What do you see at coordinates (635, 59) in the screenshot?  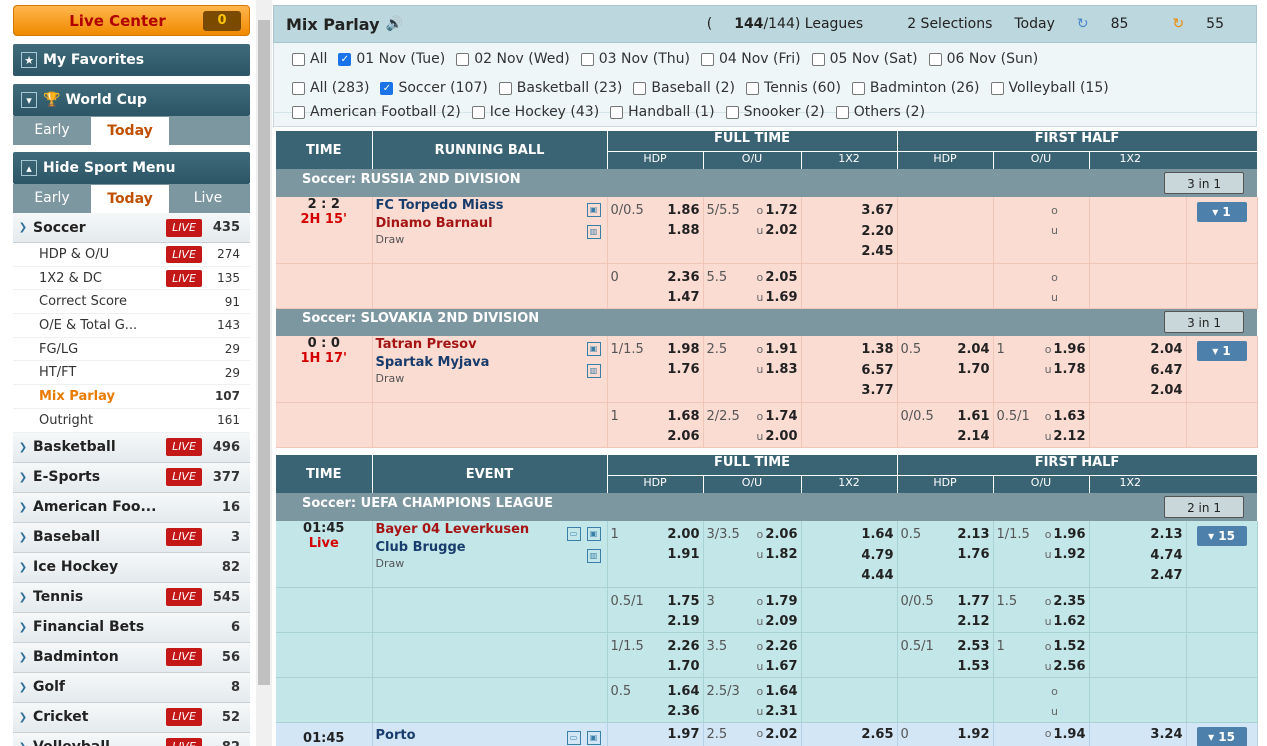 I see `filter-checkbox: 03 Nov (Thu)` at bounding box center [635, 59].